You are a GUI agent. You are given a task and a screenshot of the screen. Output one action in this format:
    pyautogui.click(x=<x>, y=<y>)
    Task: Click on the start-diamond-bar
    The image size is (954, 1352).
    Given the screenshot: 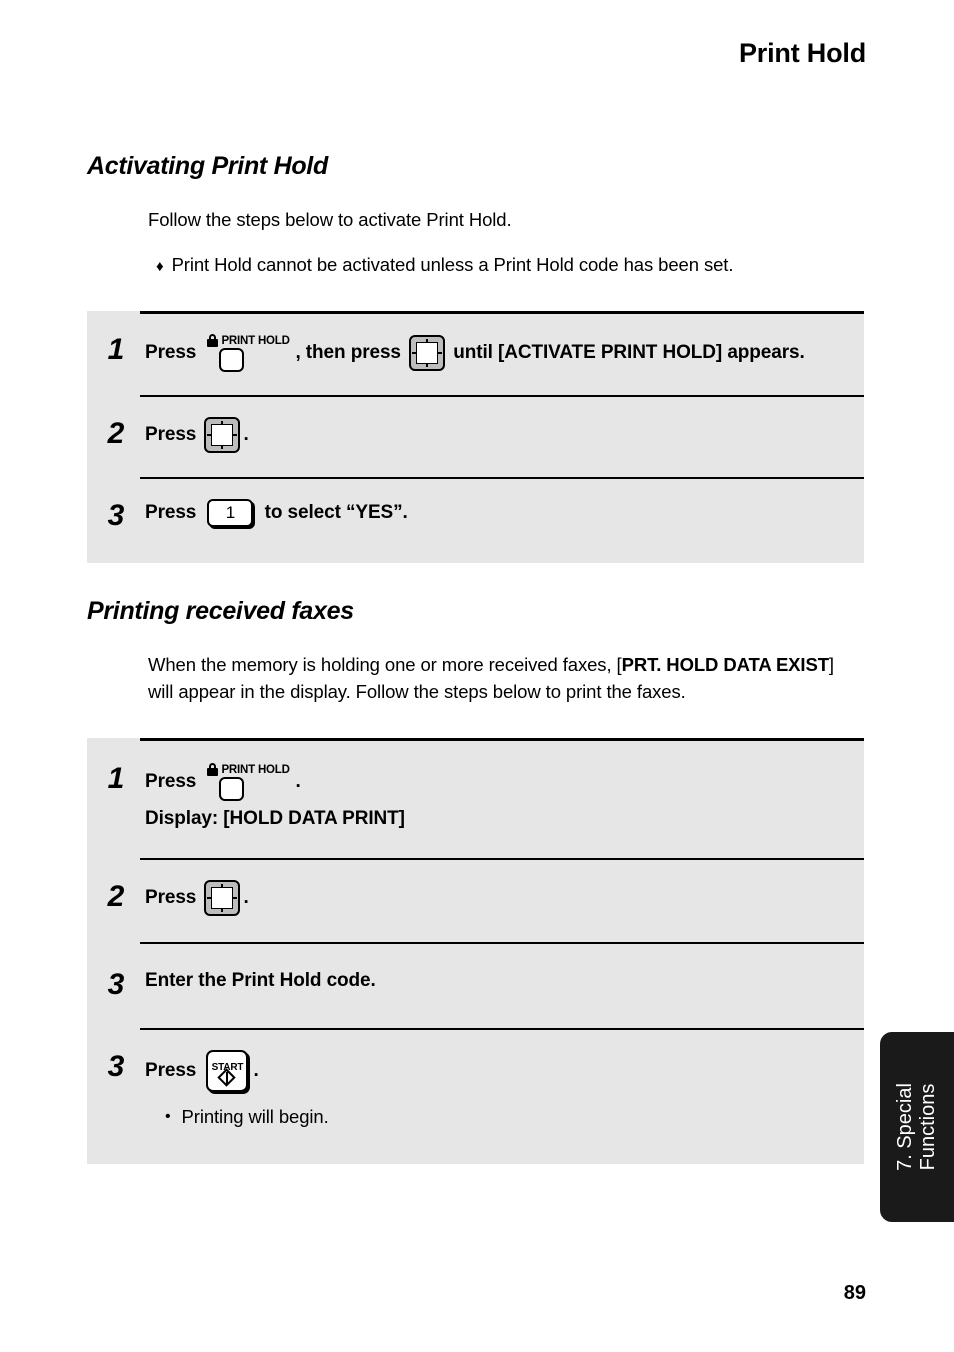 What is the action you would take?
    pyautogui.click(x=227, y=1078)
    